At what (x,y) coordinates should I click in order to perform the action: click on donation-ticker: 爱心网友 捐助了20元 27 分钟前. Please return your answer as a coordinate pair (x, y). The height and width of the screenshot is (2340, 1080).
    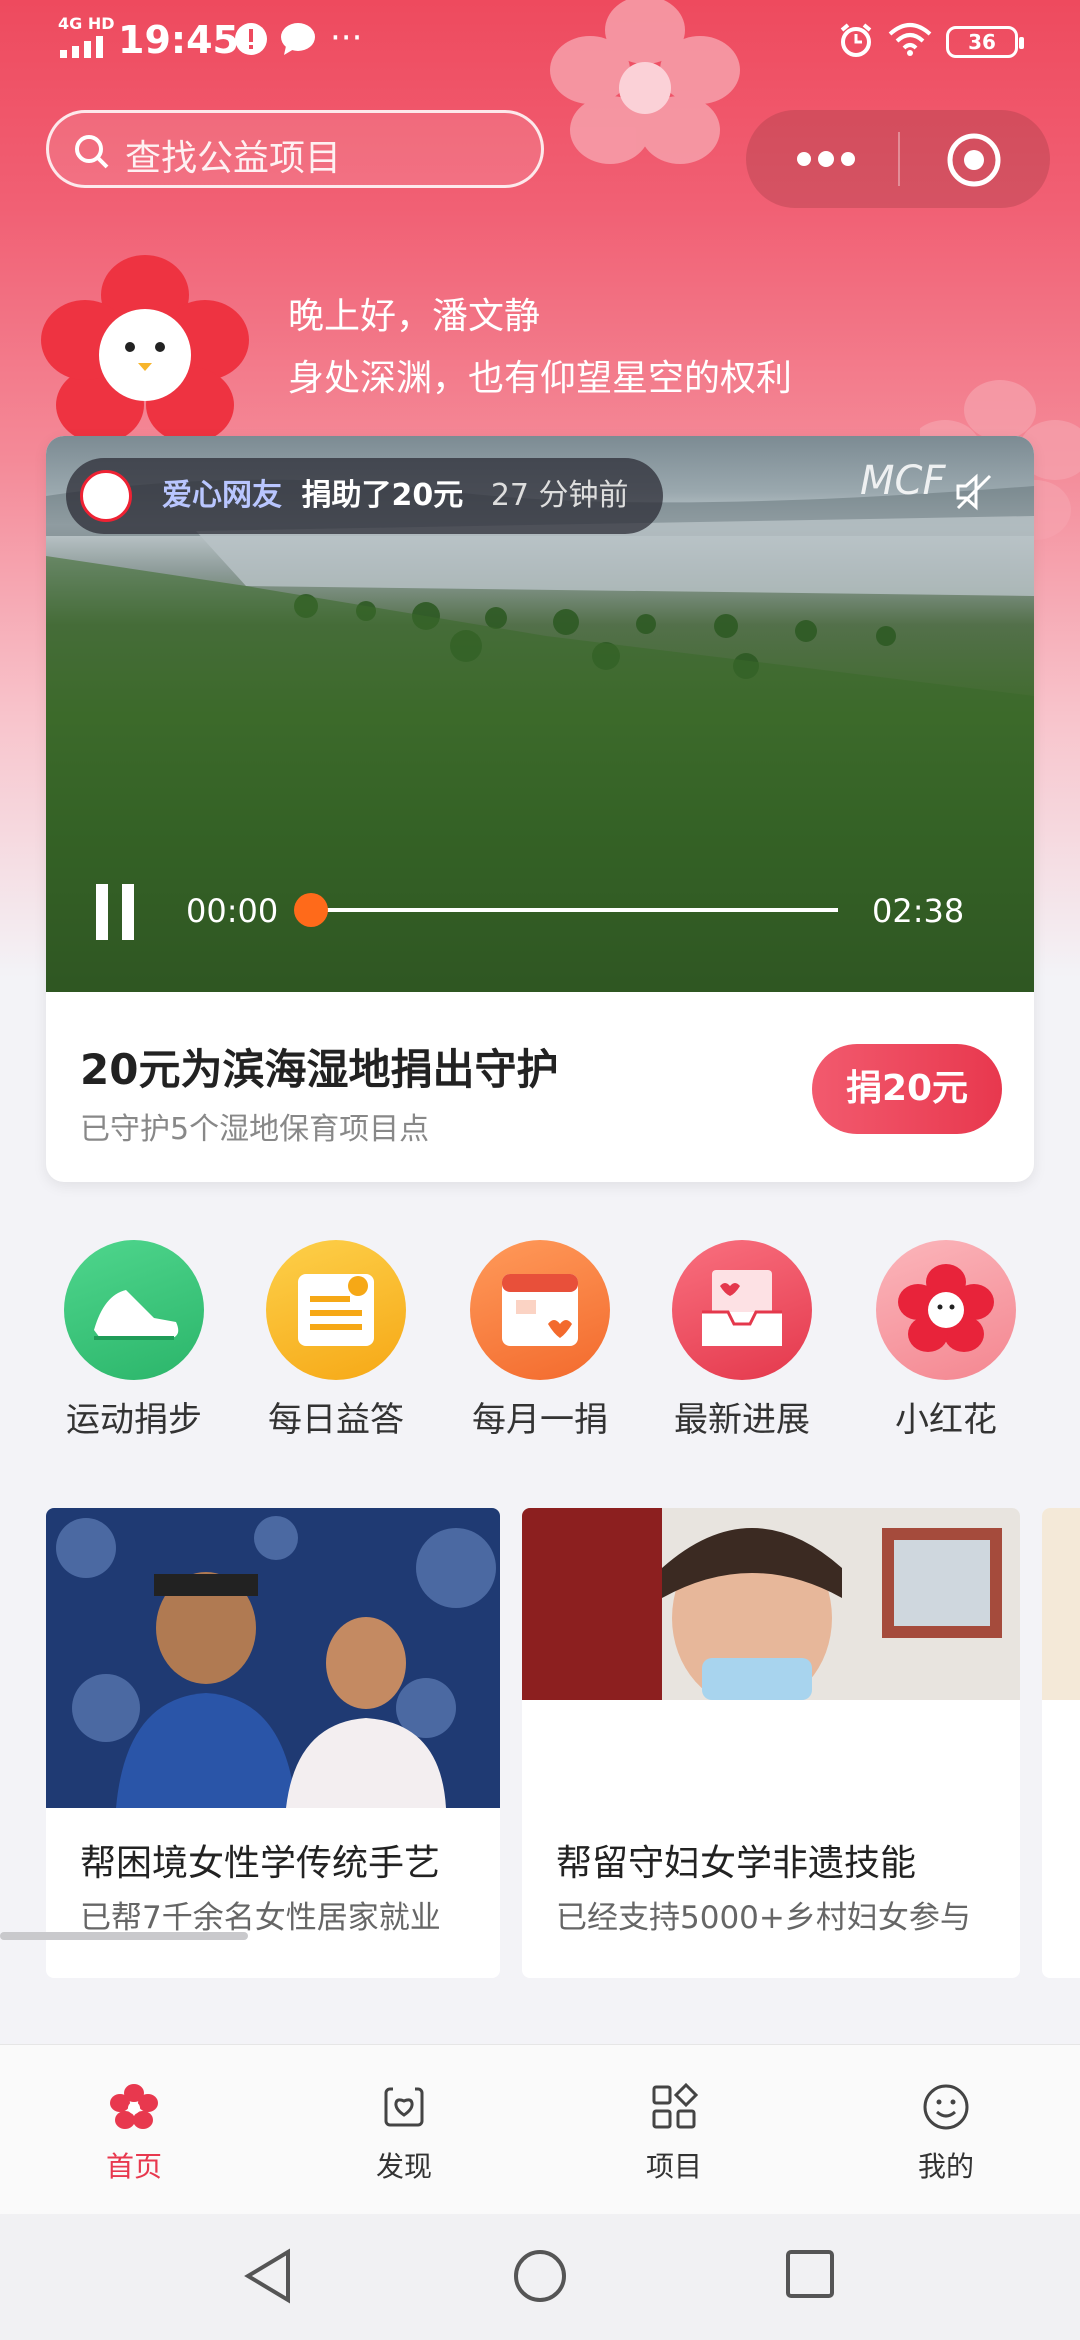
    Looking at the image, I should click on (364, 496).